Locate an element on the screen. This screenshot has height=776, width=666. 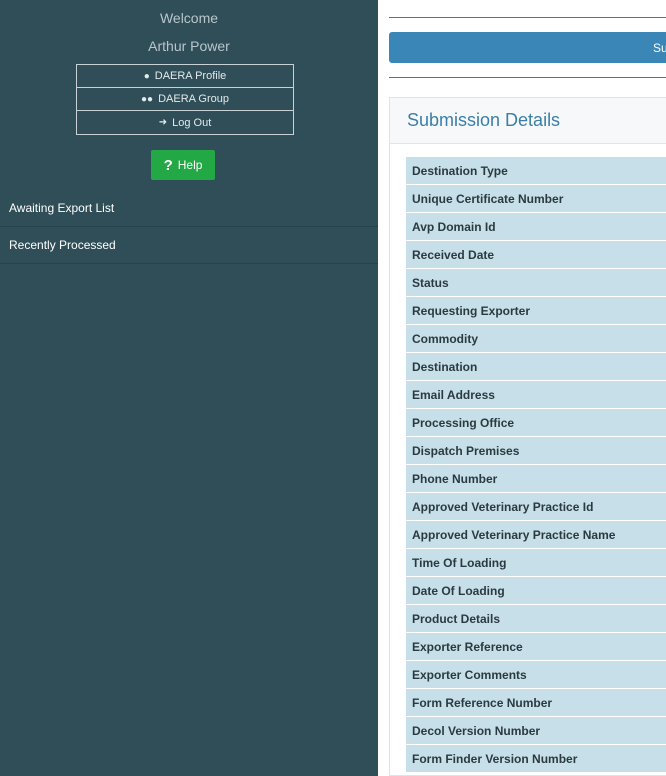
sign-out-icon: ➜ is located at coordinates (163, 122).